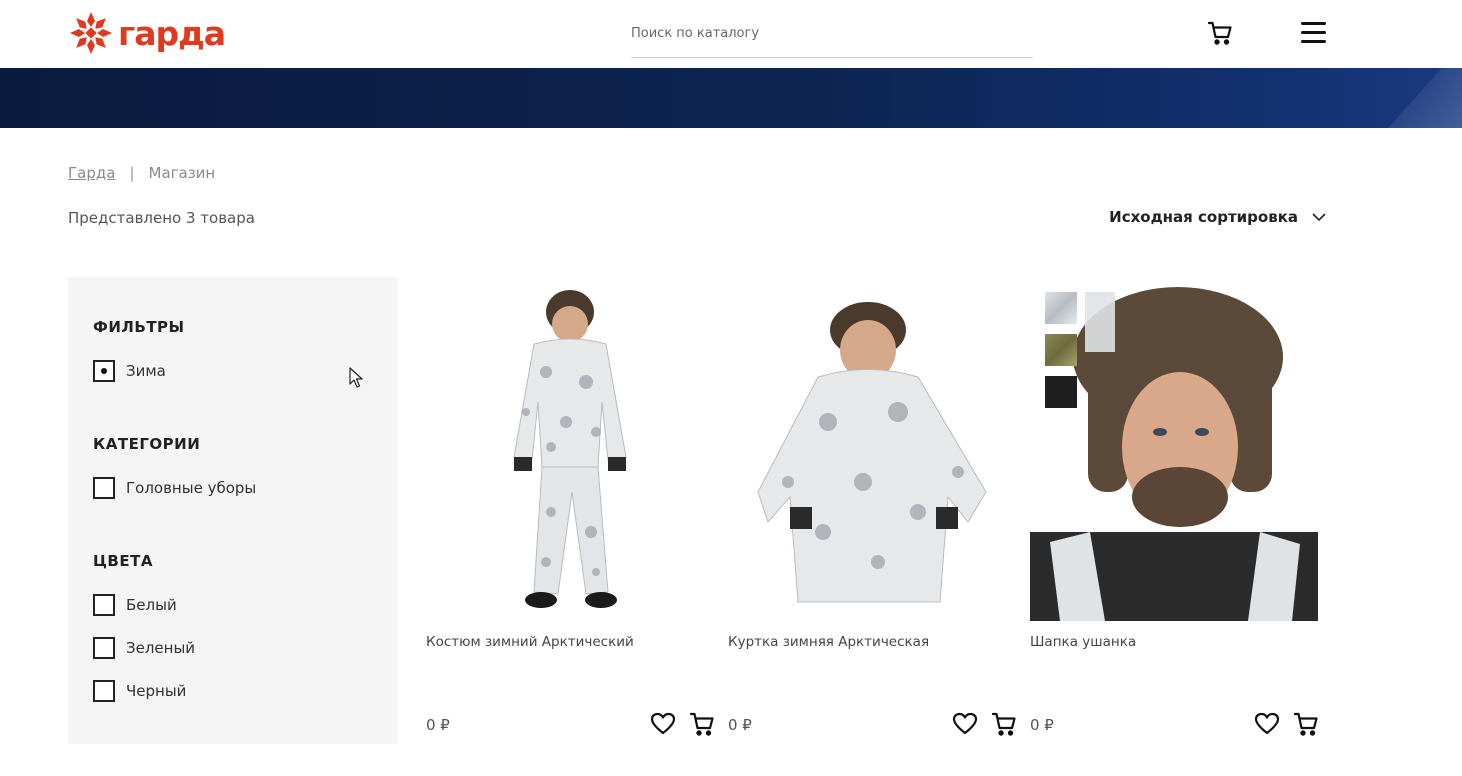 The image size is (1462, 776). I want to click on product-card: Куртка зимняя Арктическая 0 ₽, so click(872, 509).